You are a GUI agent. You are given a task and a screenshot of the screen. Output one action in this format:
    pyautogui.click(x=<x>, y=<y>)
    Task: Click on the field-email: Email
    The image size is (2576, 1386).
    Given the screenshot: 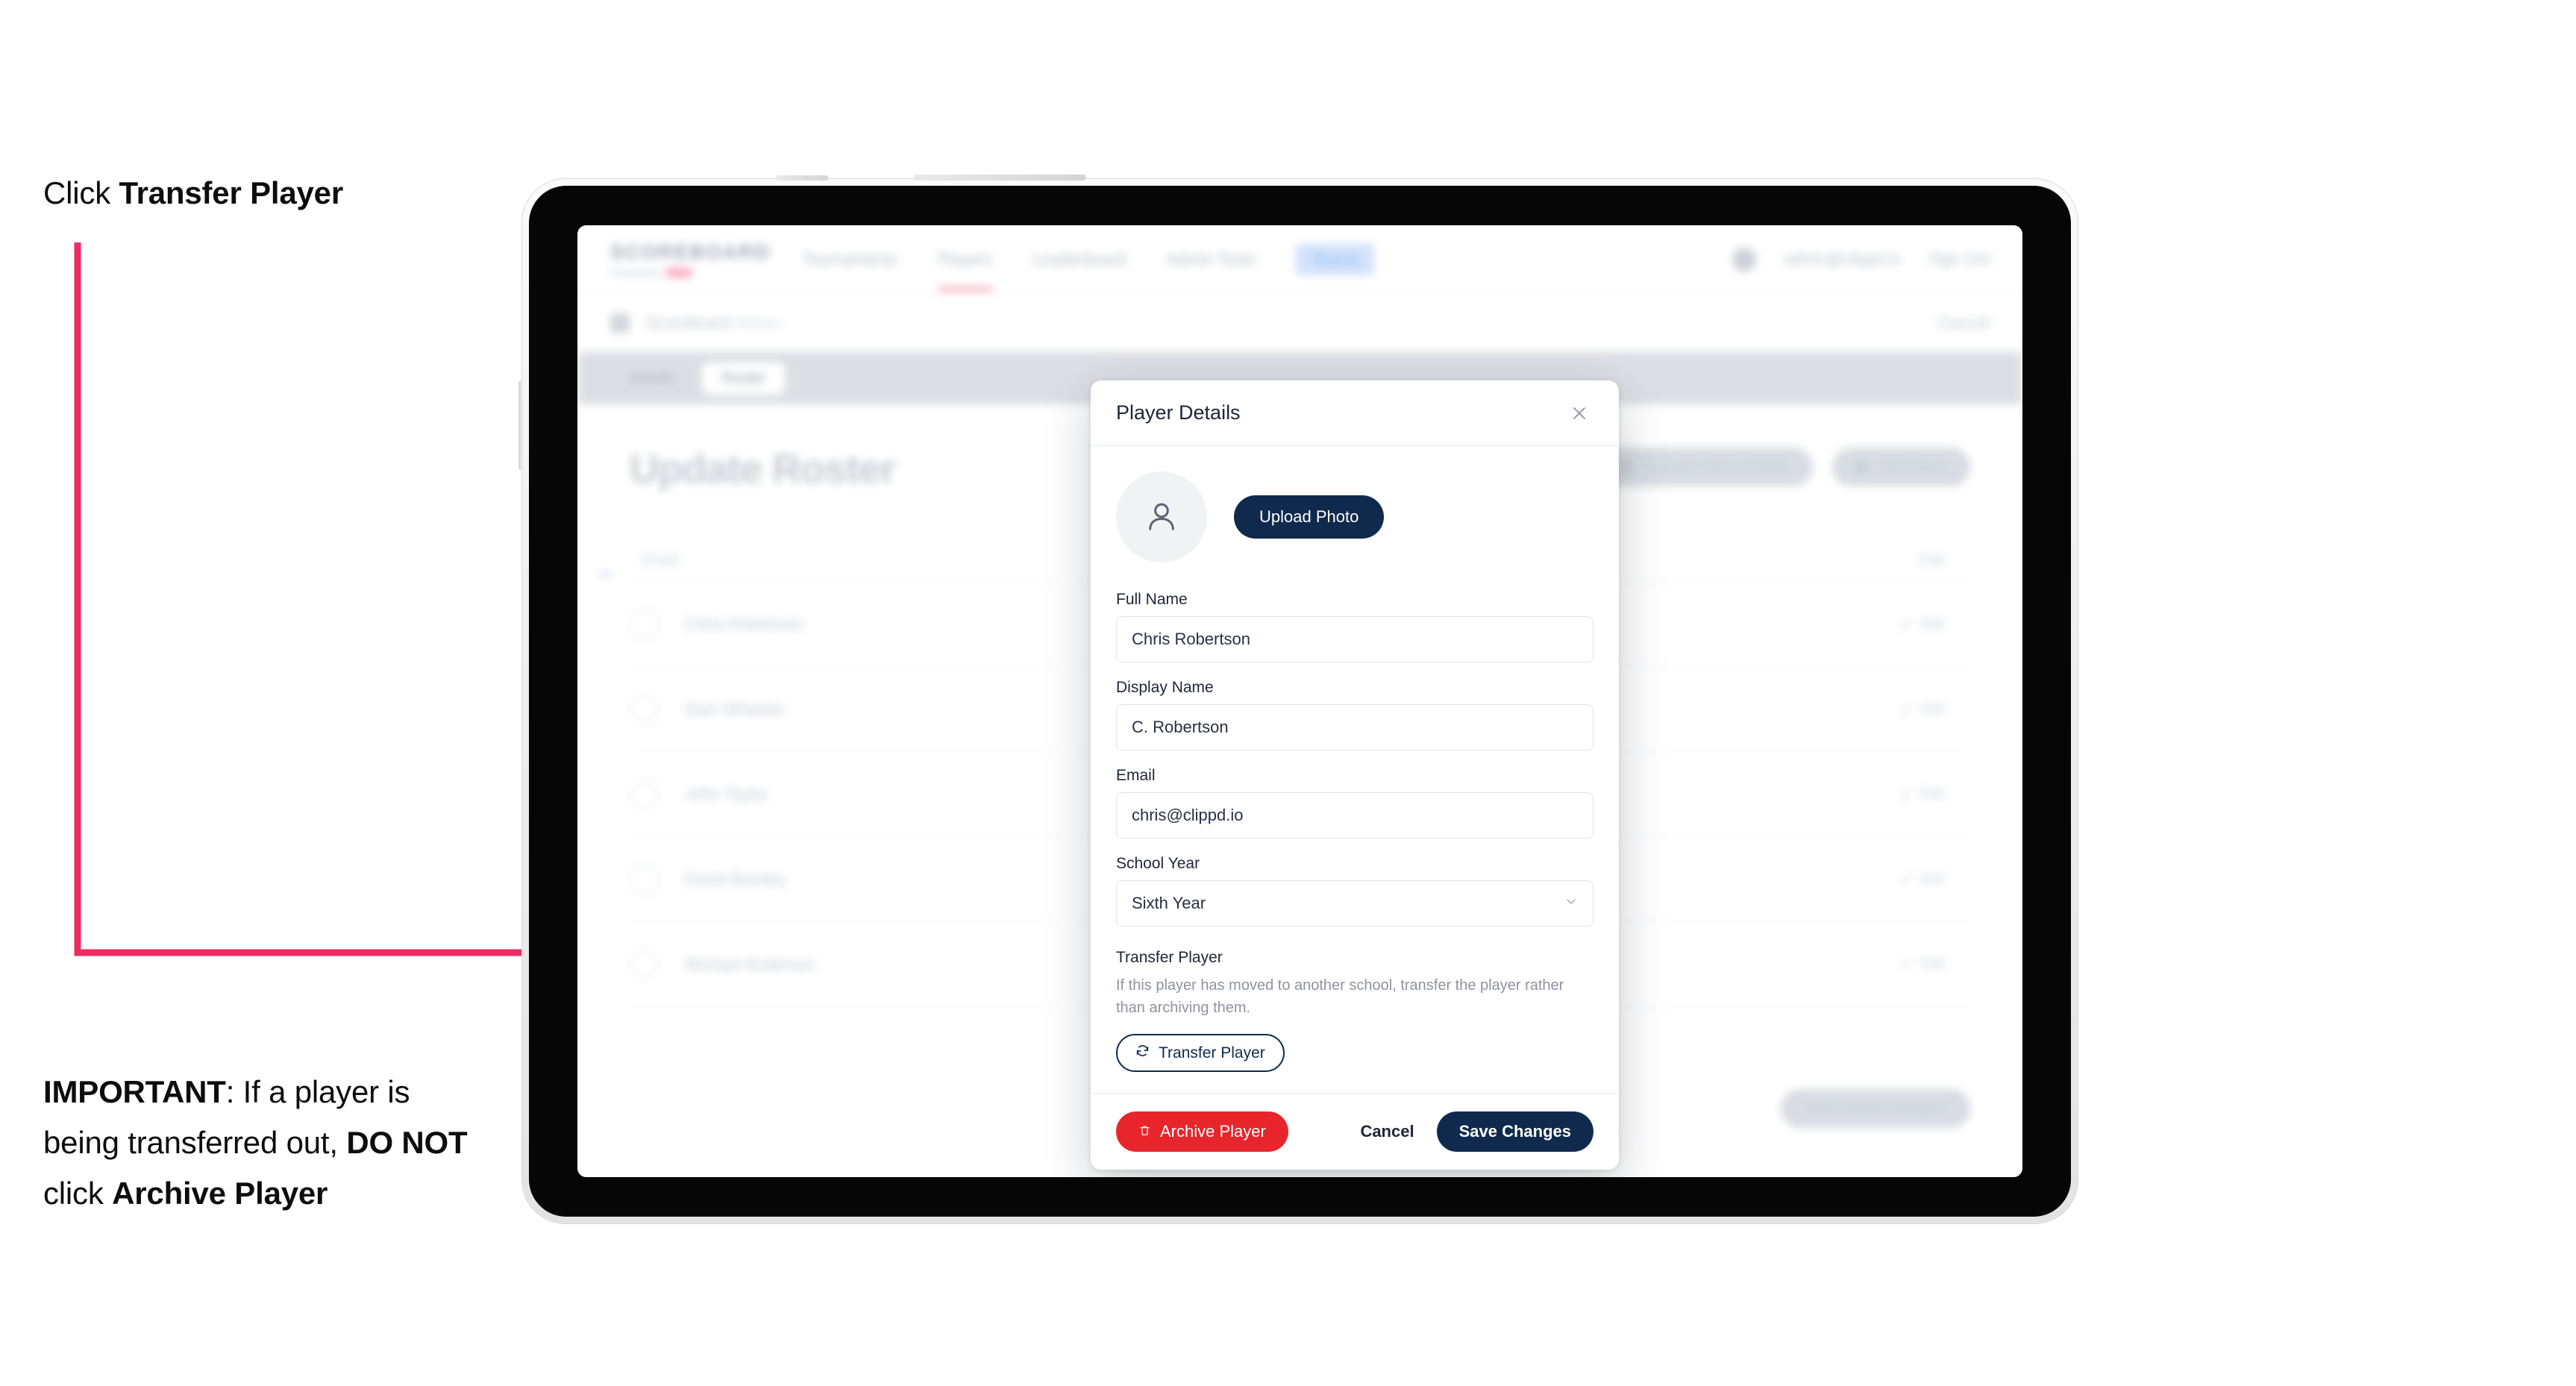 What is the action you would take?
    pyautogui.click(x=1354, y=802)
    